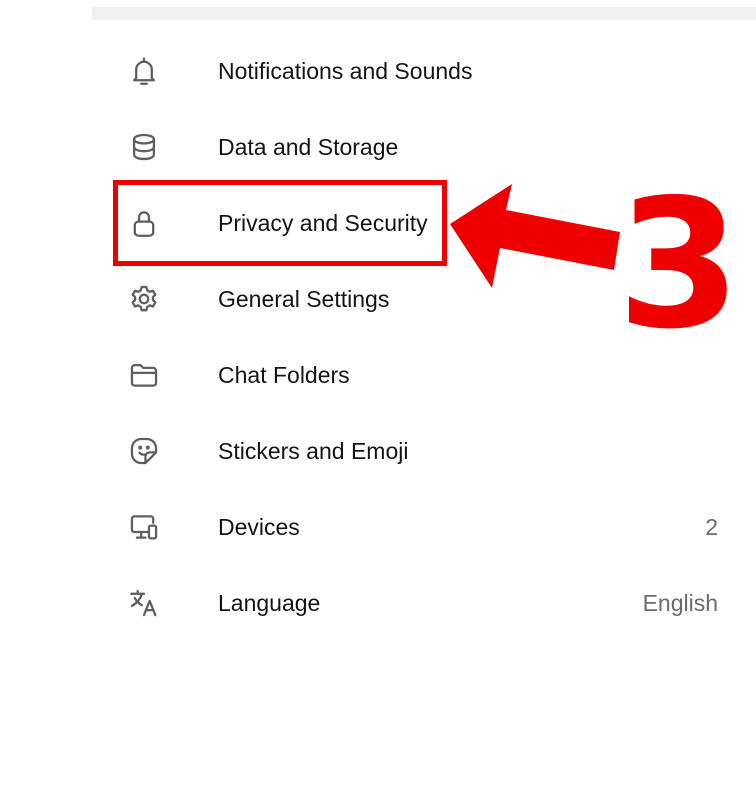  I want to click on menu-item-label: Language, so click(269, 603).